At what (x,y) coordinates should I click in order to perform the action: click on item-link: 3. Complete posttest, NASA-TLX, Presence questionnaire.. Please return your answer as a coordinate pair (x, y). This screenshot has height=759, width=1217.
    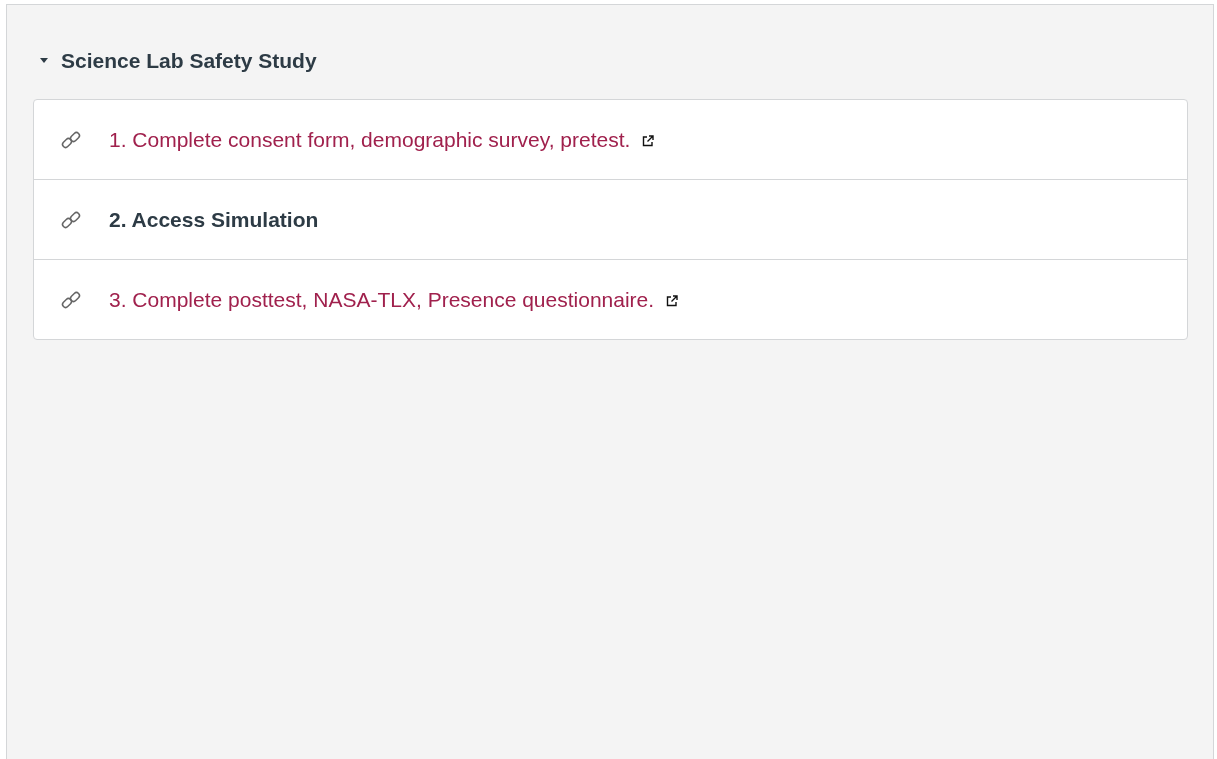
    Looking at the image, I should click on (382, 299).